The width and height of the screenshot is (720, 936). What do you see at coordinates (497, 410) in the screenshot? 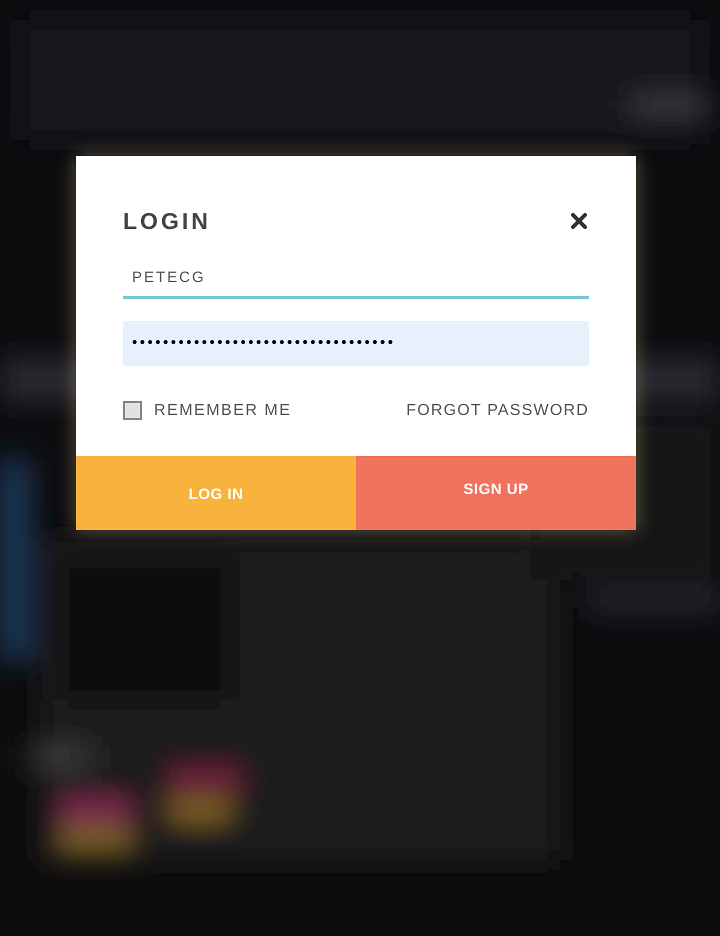
I see `forgot-password-link: FORGOT PASSWORD` at bounding box center [497, 410].